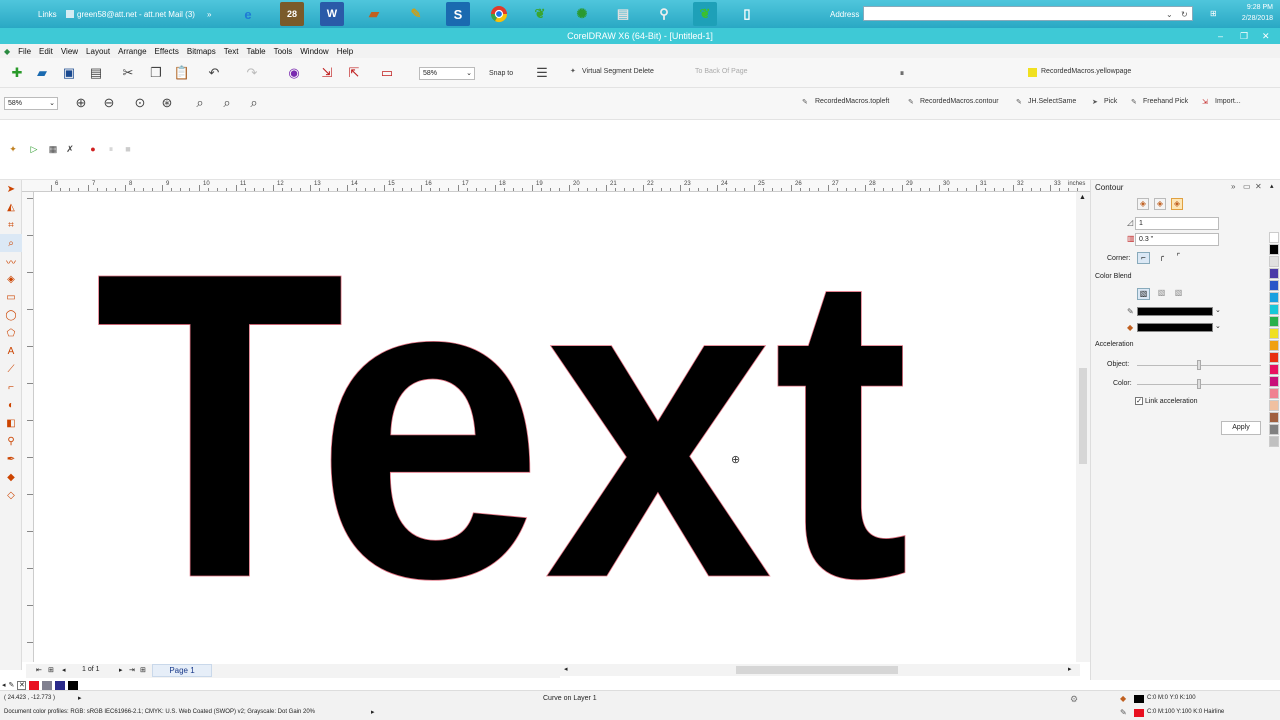  I want to click on select-same-button: JH.SelectSame, so click(1052, 101).